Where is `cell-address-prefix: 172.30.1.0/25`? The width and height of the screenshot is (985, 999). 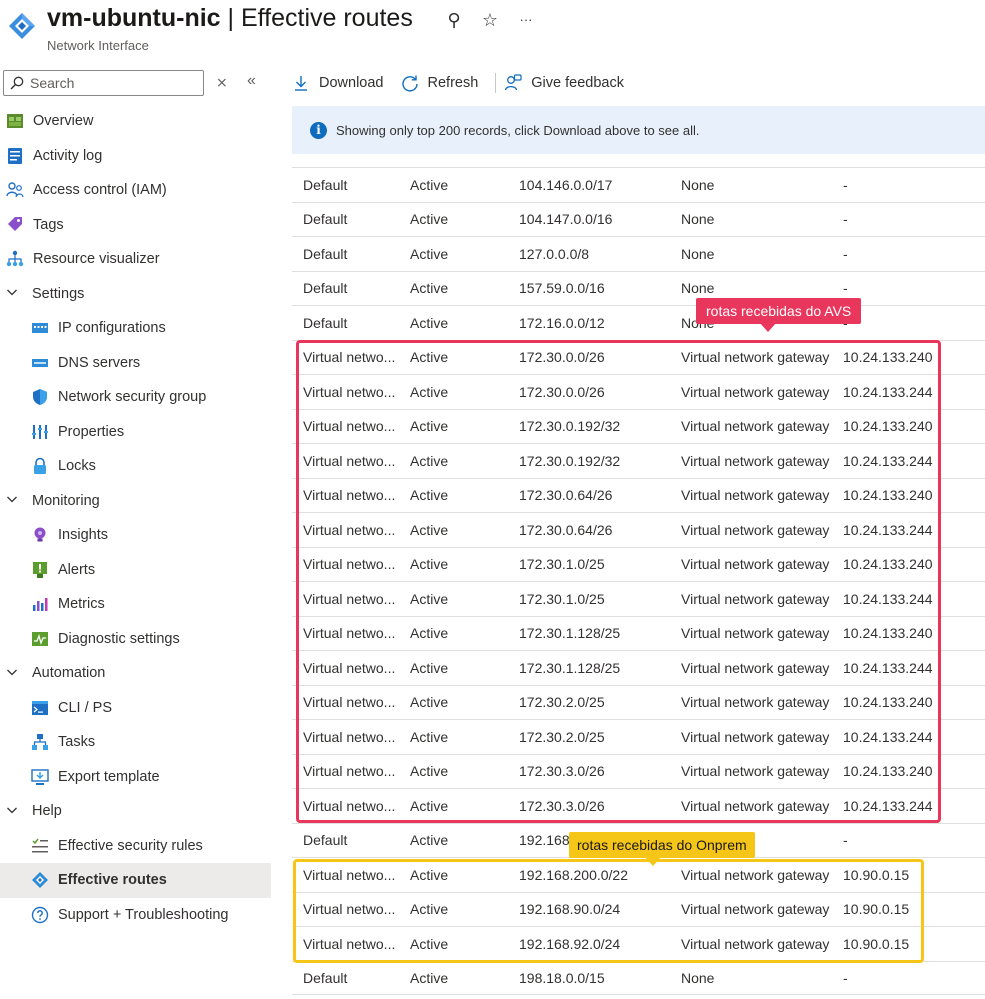 cell-address-prefix: 172.30.1.0/25 is located at coordinates (562, 598).